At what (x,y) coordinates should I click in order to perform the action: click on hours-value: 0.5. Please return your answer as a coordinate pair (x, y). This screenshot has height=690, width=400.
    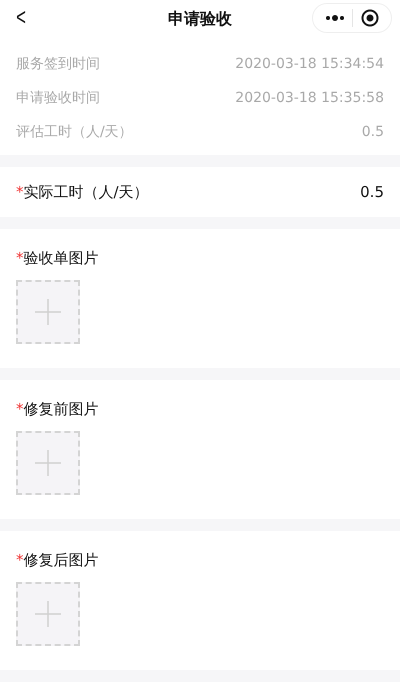
    Looking at the image, I should click on (372, 192).